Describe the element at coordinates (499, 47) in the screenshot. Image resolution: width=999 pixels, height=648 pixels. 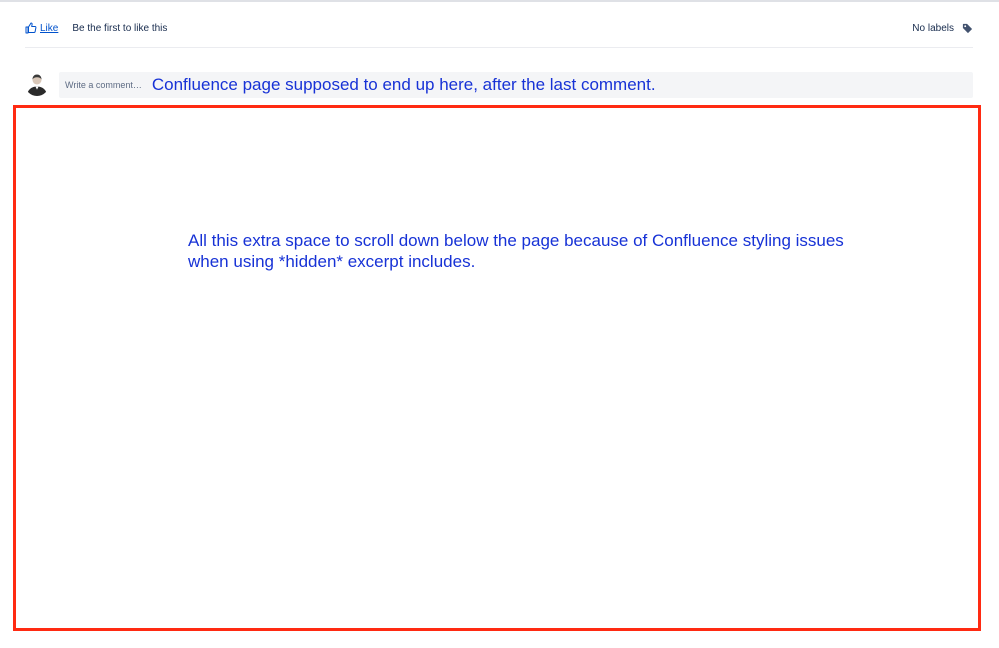
I see `section-divider` at that location.